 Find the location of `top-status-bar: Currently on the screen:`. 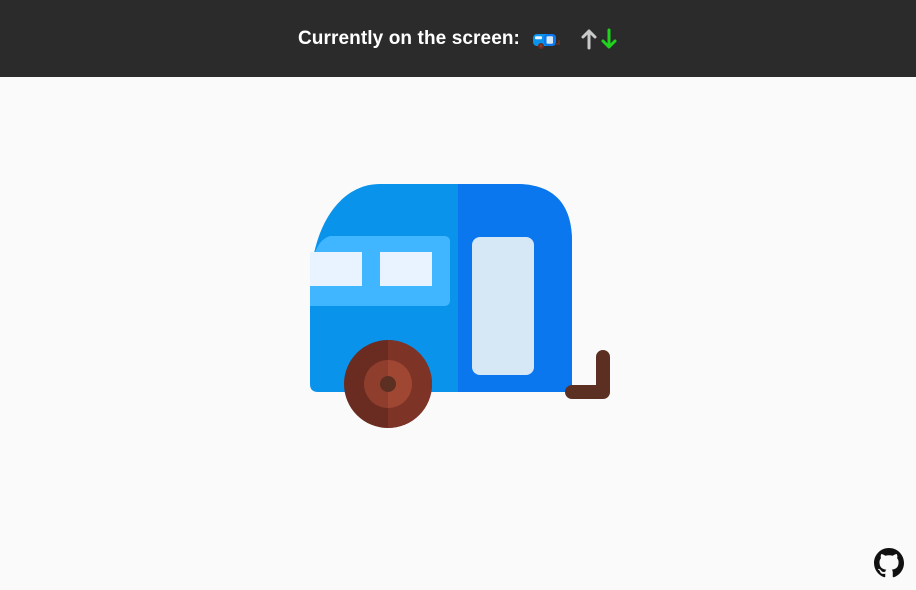

top-status-bar: Currently on the screen: is located at coordinates (458, 38).